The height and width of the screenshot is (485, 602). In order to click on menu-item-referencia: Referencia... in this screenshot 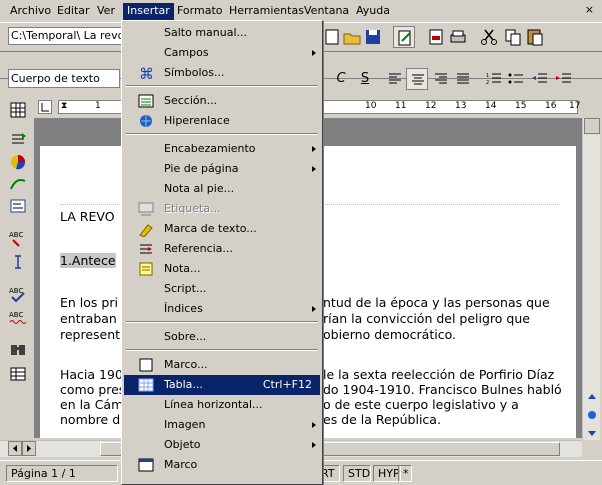, I will do `click(222, 249)`.